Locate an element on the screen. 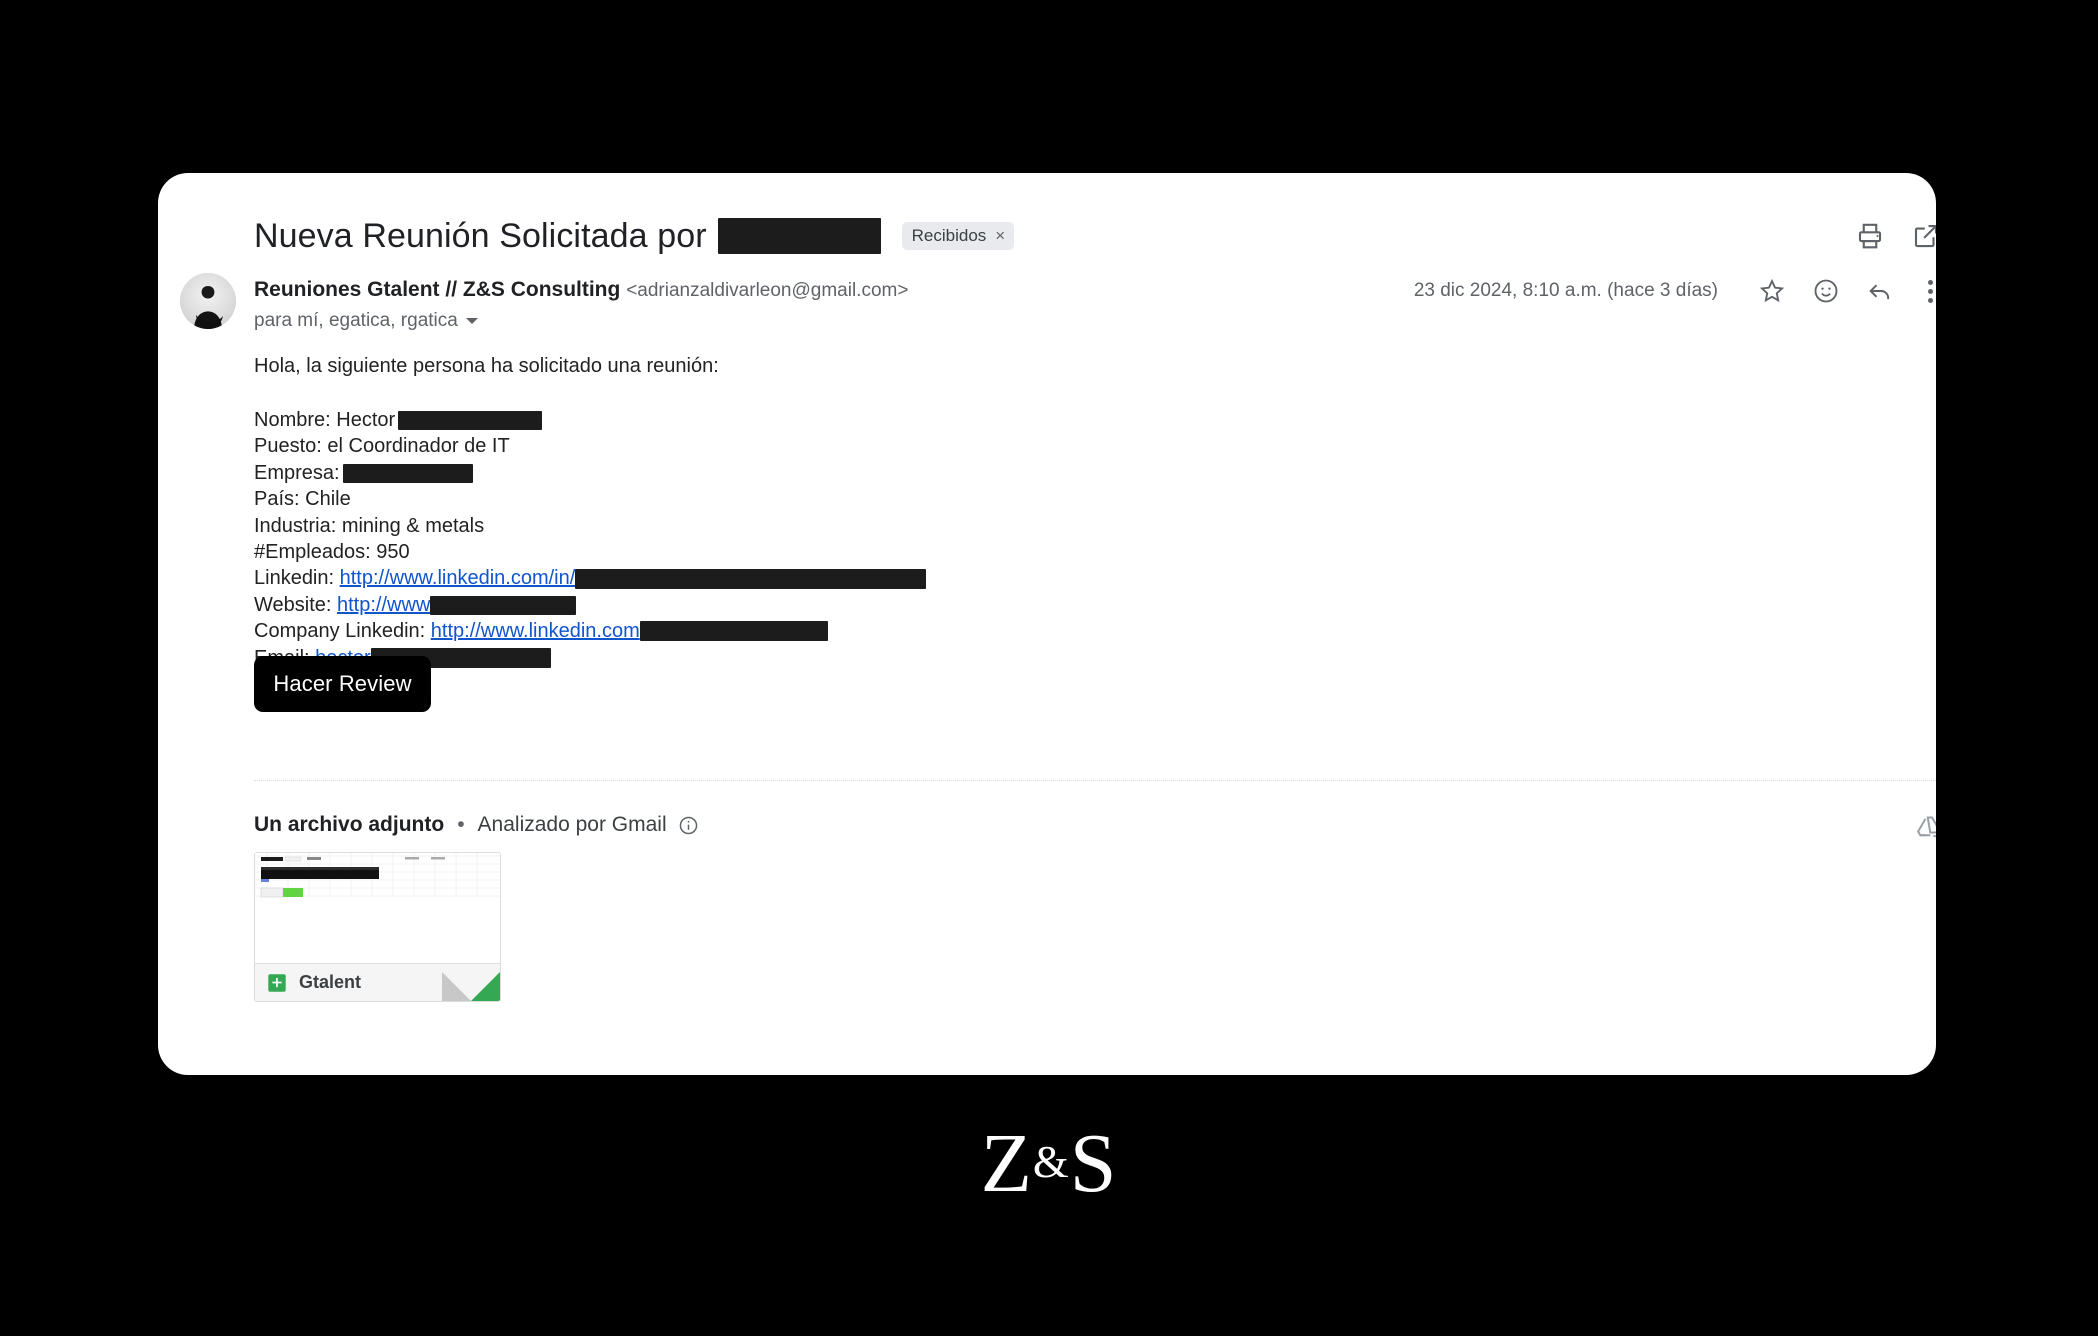 This screenshot has width=2098, height=1336. detail-label: Industria: mining & metals is located at coordinates (369, 525).